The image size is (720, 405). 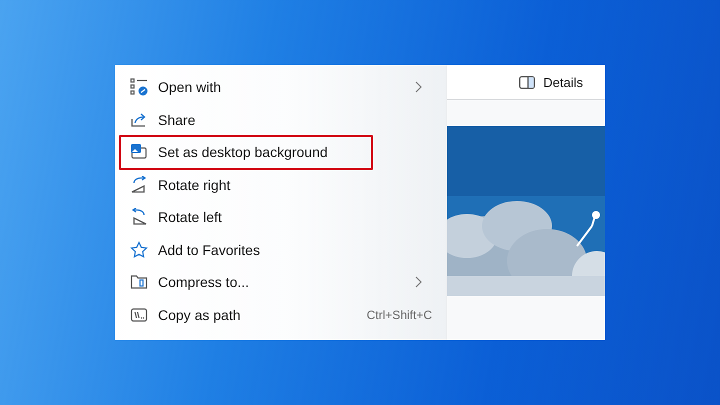 I want to click on star-icon, so click(x=139, y=249).